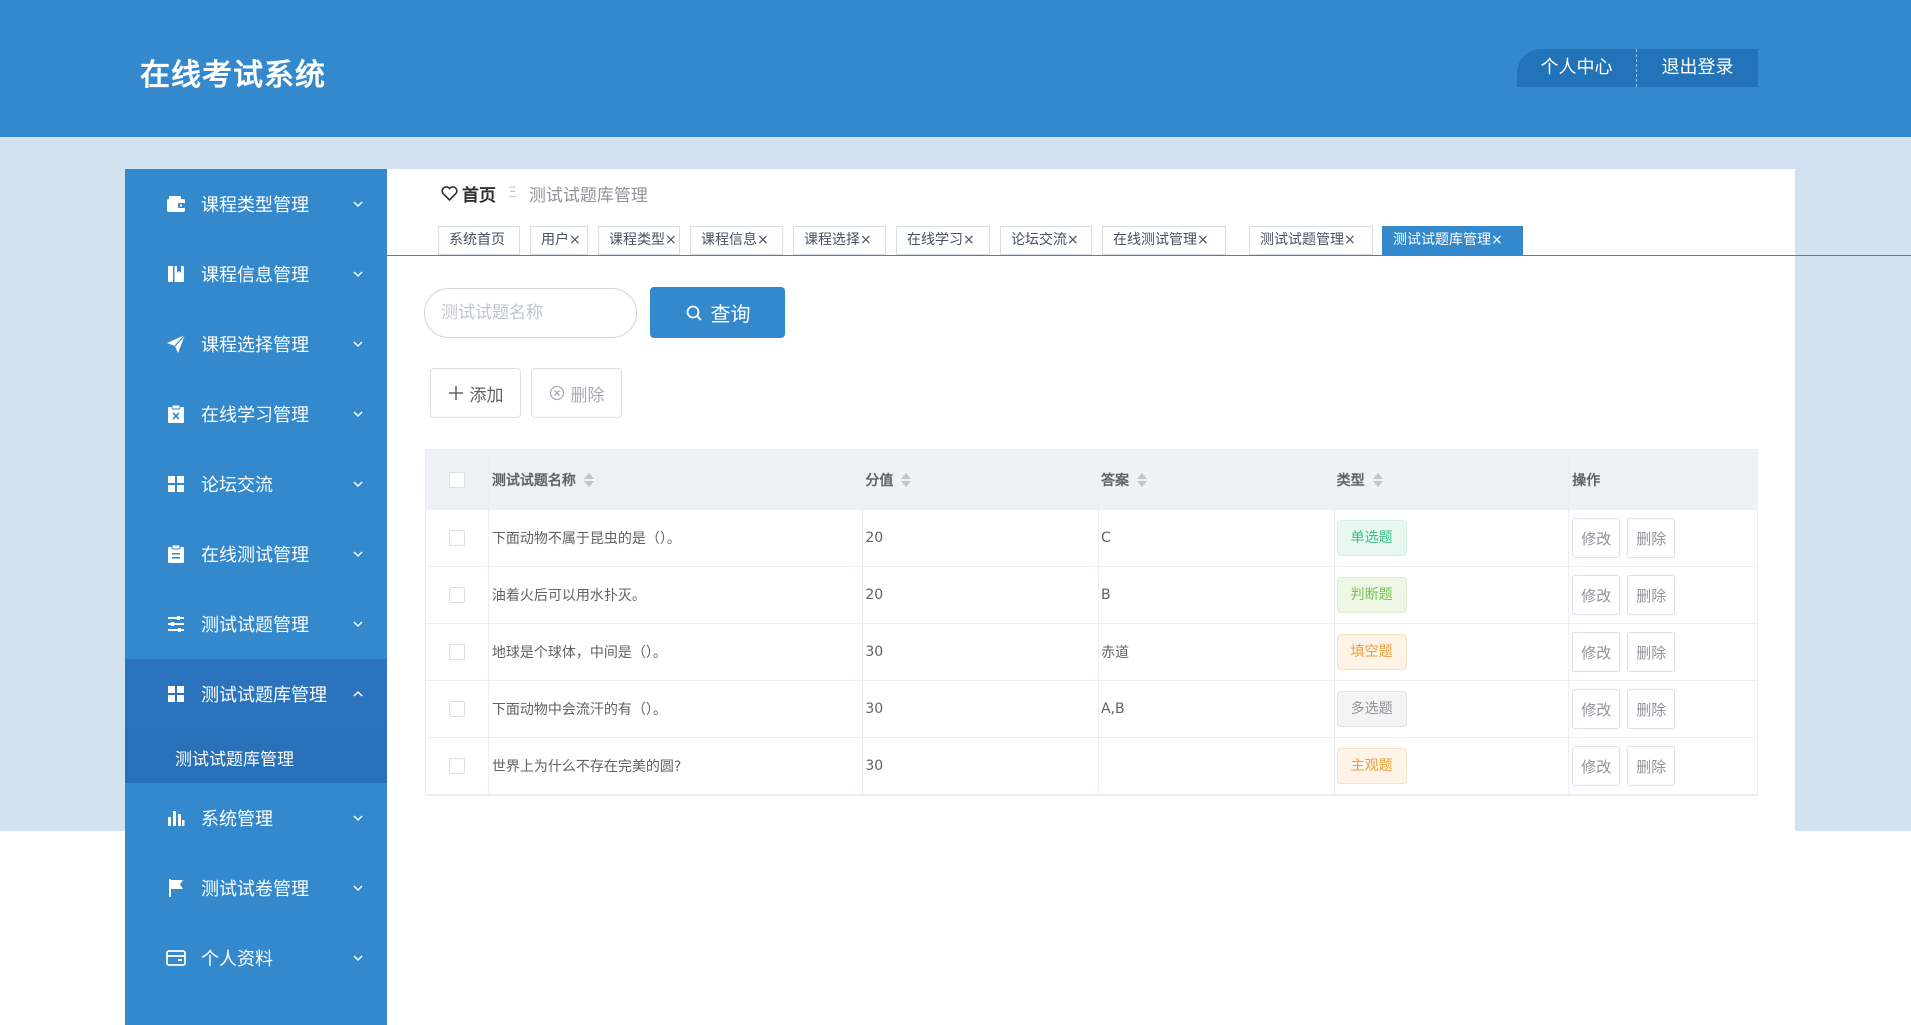 This screenshot has height=1025, width=1911. Describe the element at coordinates (557, 393) in the screenshot. I see `circle-close-icon` at that location.